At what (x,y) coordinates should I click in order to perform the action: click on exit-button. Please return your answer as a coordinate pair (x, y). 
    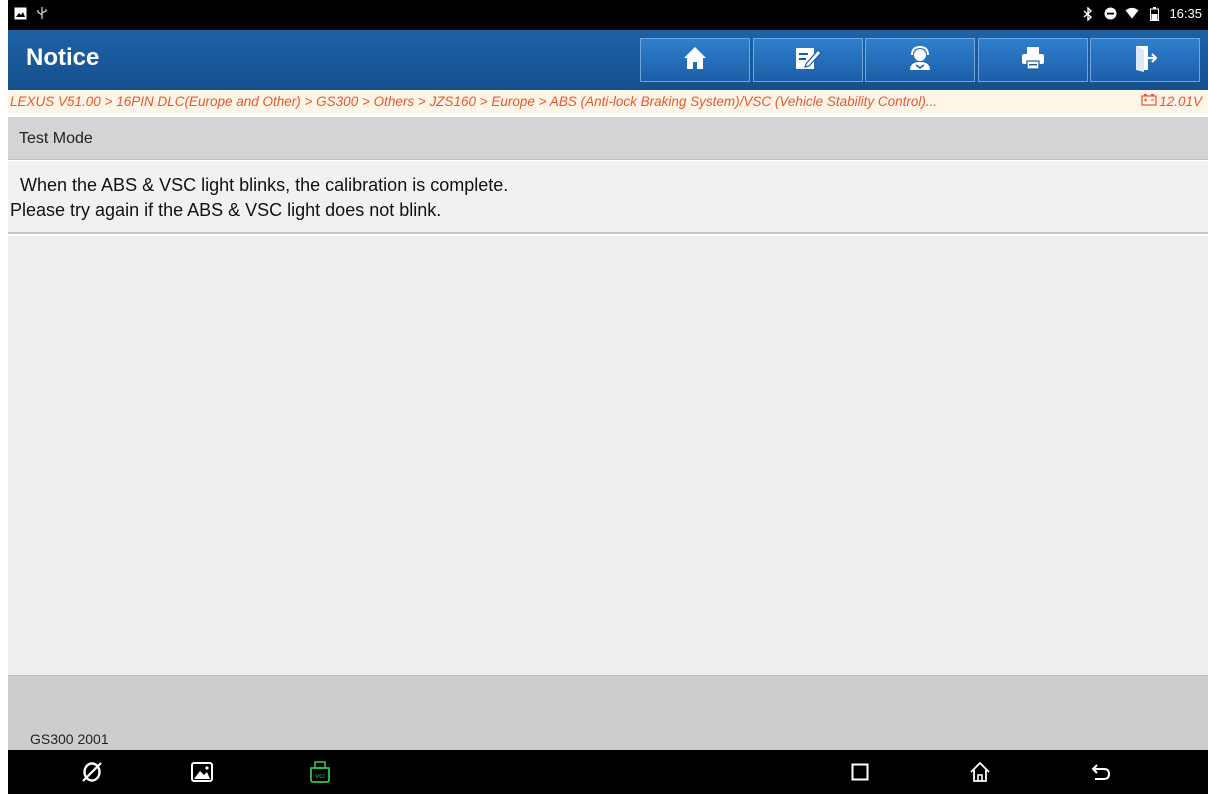
    Looking at the image, I should click on (1145, 60).